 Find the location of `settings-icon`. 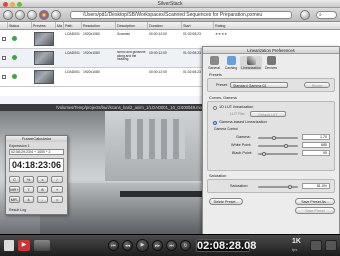

settings-icon is located at coordinates (331, 245).